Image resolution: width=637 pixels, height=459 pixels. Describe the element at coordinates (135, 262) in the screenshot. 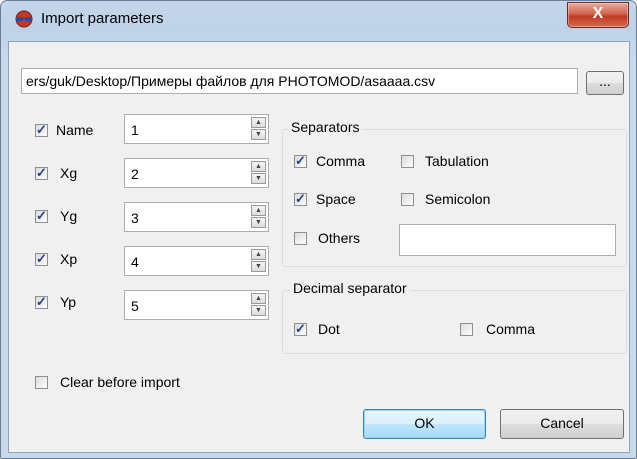

I see `xp-column-value: 4` at that location.